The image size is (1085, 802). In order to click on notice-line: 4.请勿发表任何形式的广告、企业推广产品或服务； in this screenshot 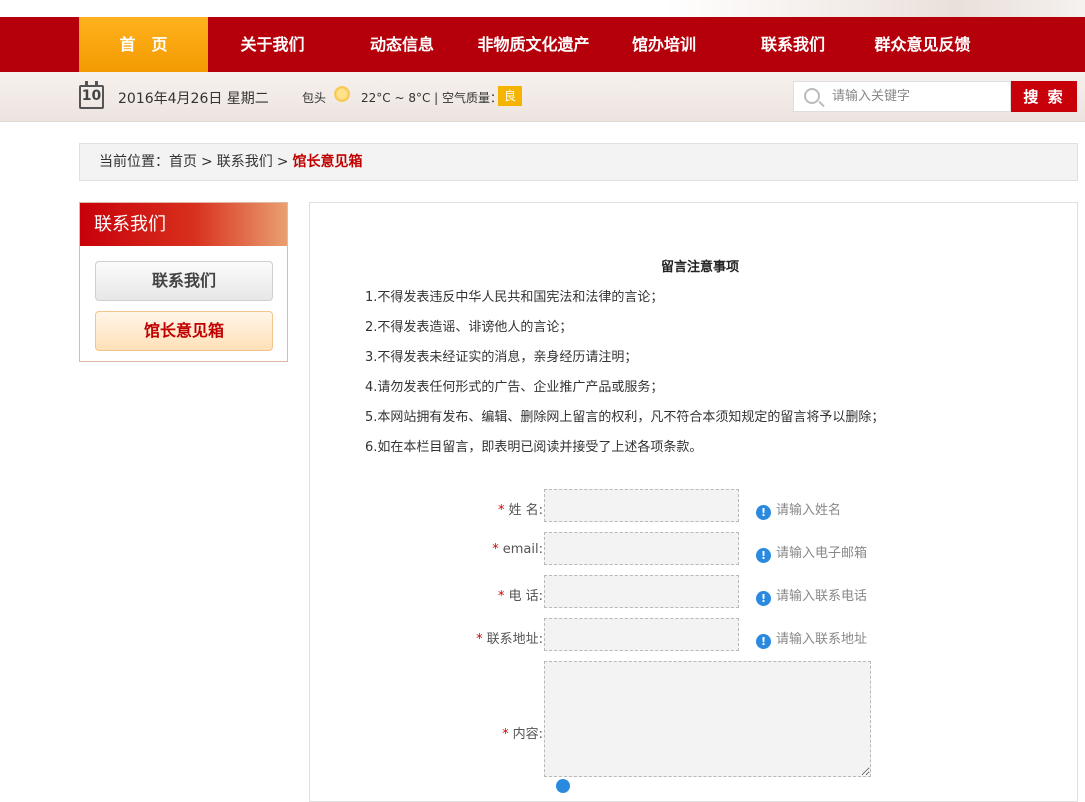, I will do `click(514, 387)`.